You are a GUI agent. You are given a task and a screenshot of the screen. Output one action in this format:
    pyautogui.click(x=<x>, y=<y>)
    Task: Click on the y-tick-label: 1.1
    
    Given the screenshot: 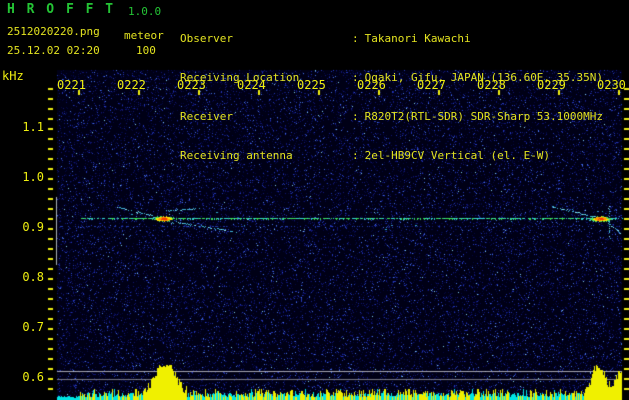 What is the action you would take?
    pyautogui.click(x=33, y=127)
    